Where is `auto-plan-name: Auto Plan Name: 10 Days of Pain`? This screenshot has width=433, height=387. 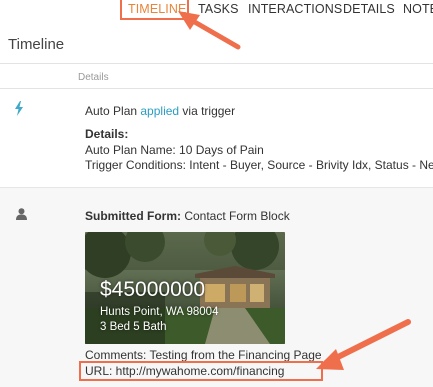
auto-plan-name: Auto Plan Name: 10 Days of Pain is located at coordinates (174, 150).